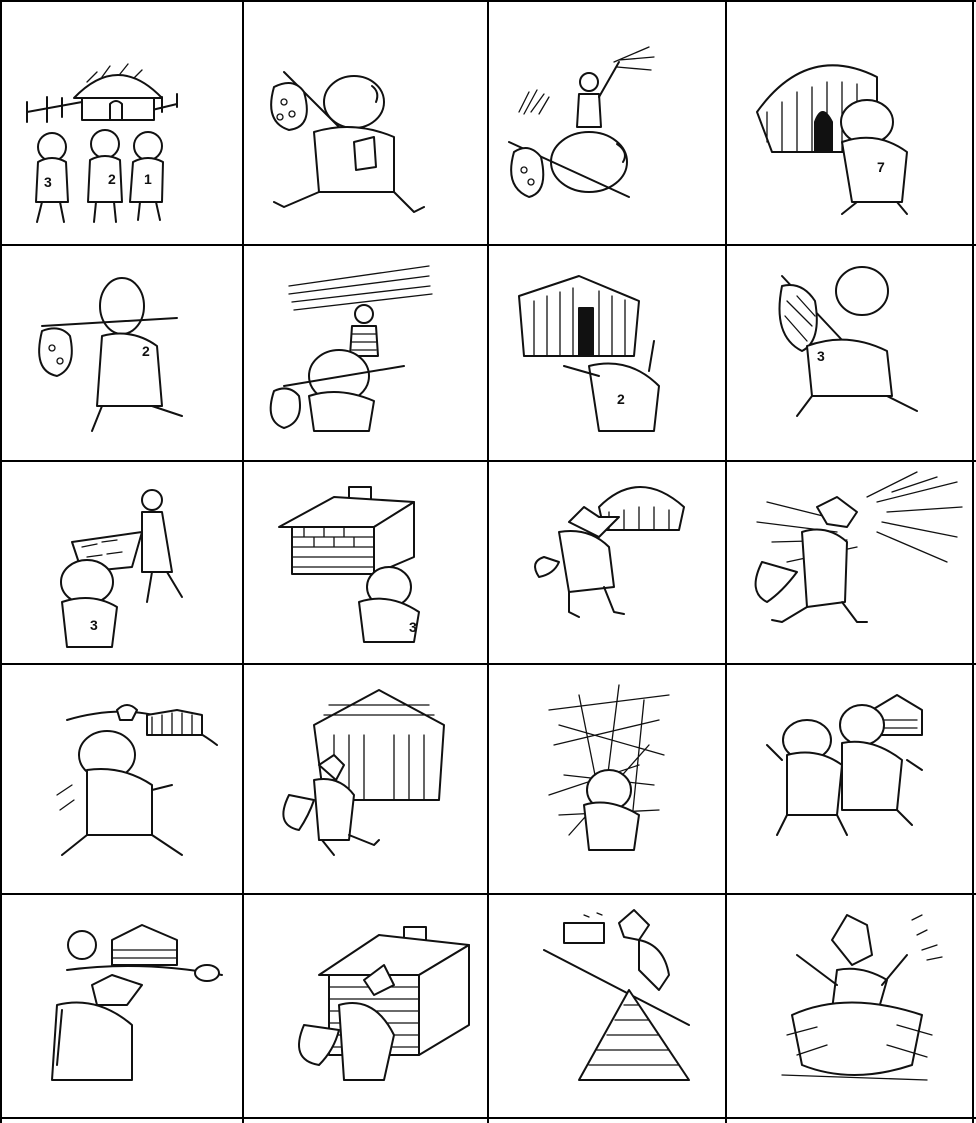  Describe the element at coordinates (349, 564) in the screenshot. I see `pig-brick-house-illustration: 3` at that location.